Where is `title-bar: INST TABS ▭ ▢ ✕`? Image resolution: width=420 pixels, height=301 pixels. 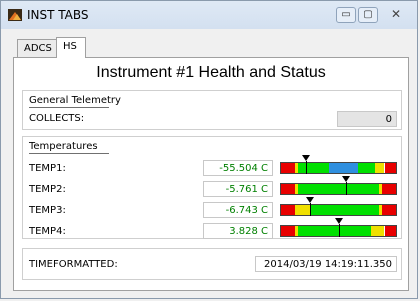
title-bar: INST TABS ▭ ▢ ✕ is located at coordinates (209, 15).